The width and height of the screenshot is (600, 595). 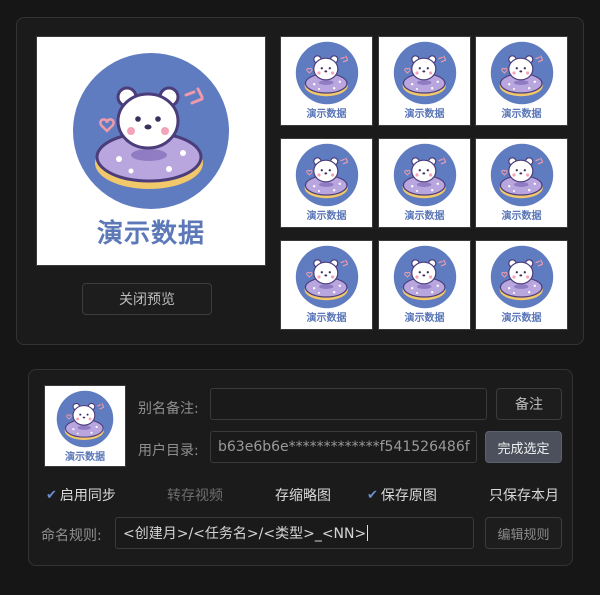 What do you see at coordinates (245, 534) in the screenshot?
I see `naming-rule-value: <创建月>/<任务名>/<类型>_<NN>` at bounding box center [245, 534].